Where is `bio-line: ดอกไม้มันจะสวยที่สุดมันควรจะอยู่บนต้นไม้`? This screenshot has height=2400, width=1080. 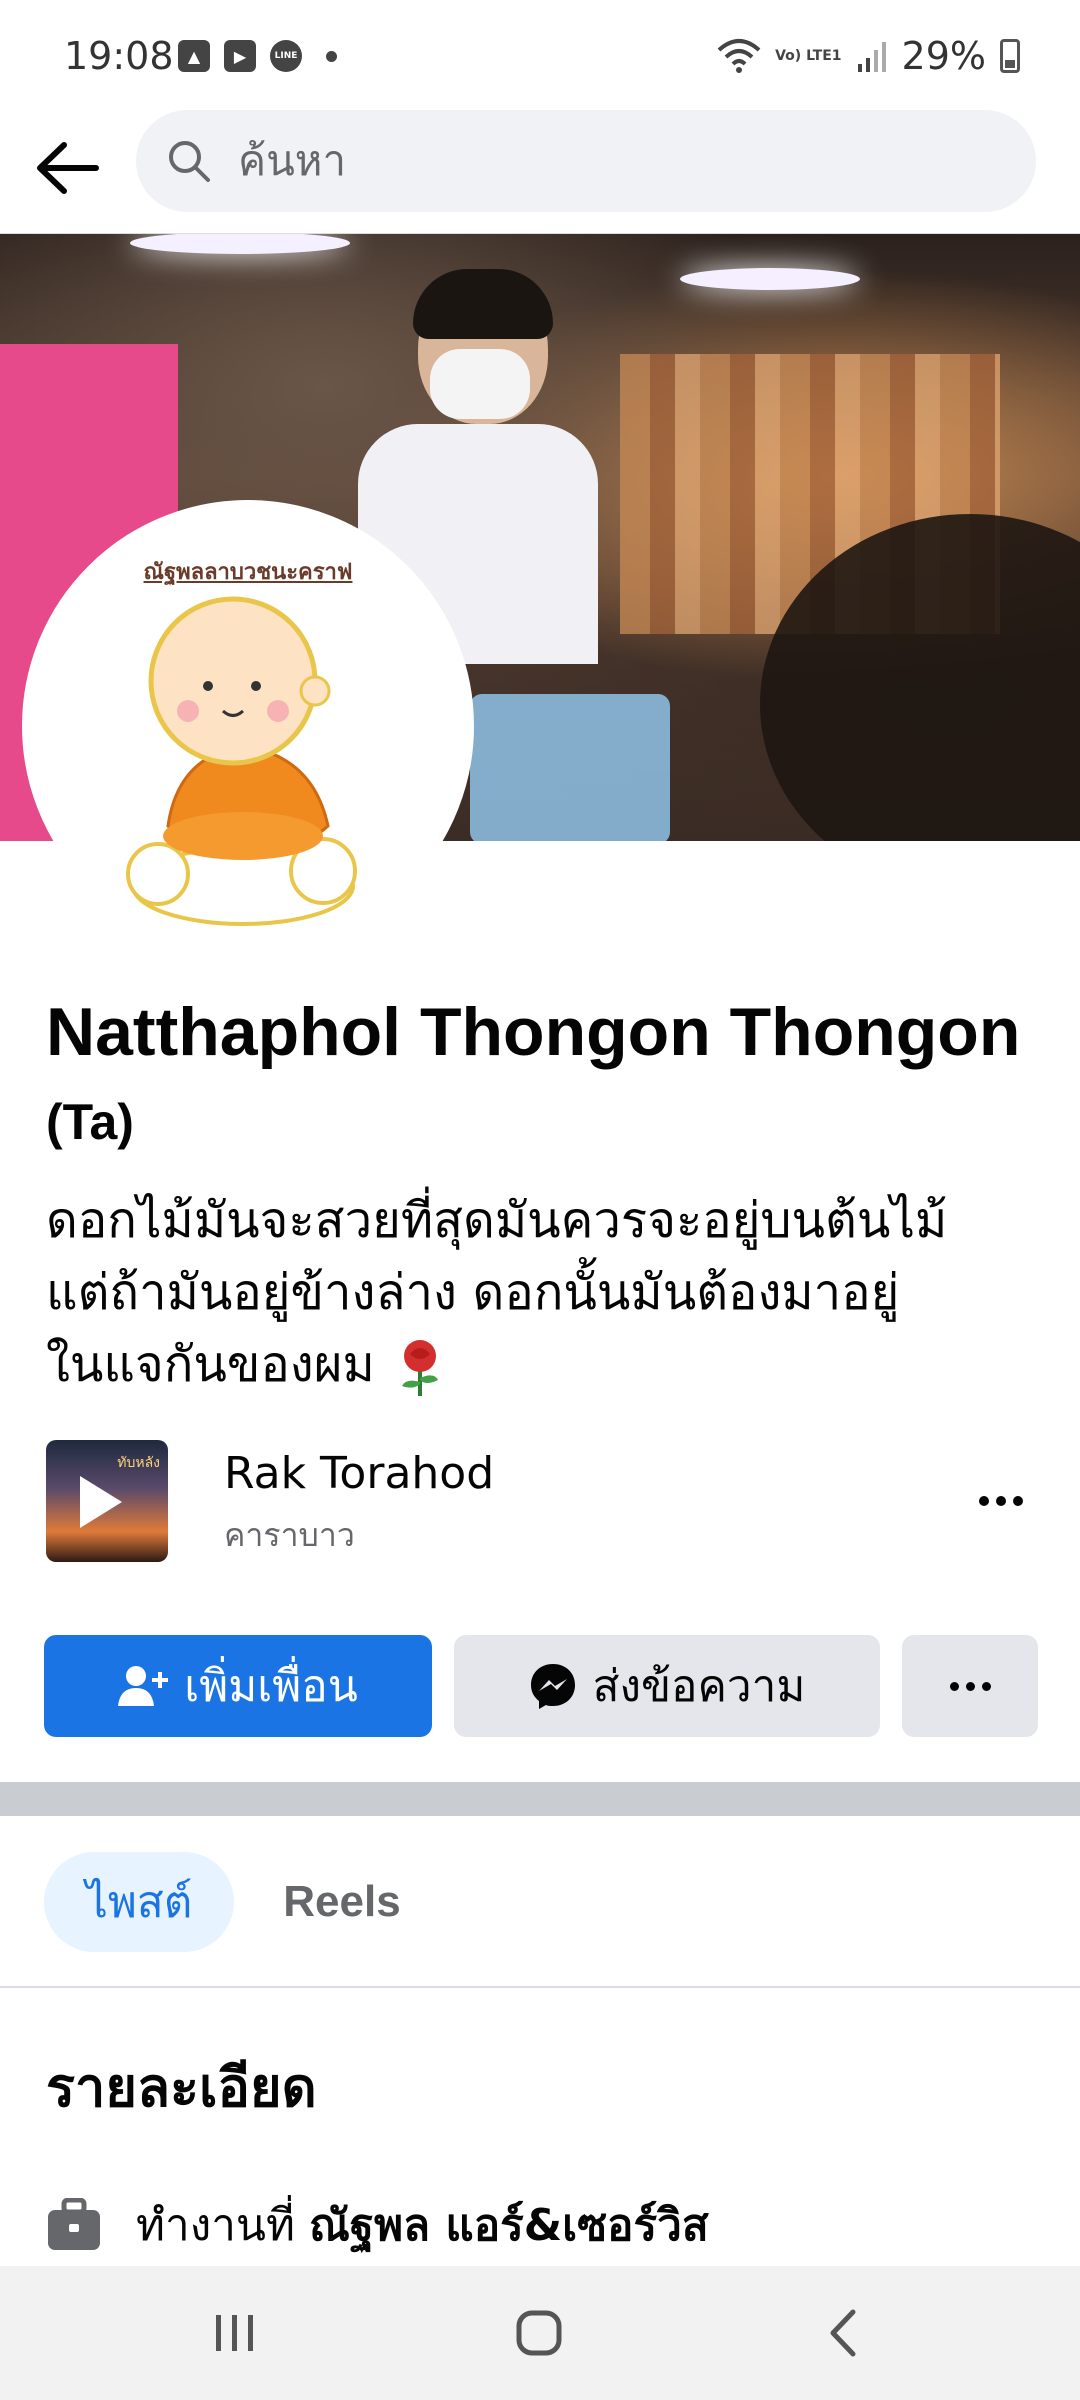 bio-line: ดอกไม้มันจะสวยที่สุดมันควรจะอยู่บนต้นไม้ is located at coordinates (497, 1220).